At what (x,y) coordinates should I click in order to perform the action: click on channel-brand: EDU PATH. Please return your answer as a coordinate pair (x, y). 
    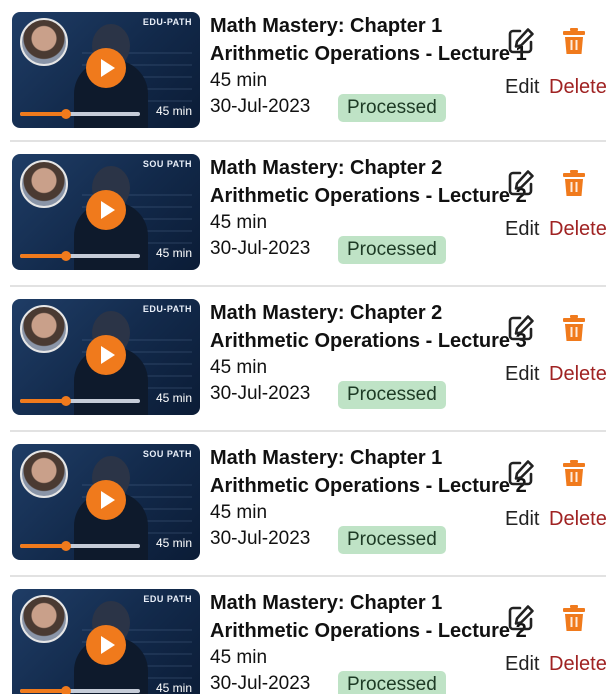
    Looking at the image, I should click on (167, 599).